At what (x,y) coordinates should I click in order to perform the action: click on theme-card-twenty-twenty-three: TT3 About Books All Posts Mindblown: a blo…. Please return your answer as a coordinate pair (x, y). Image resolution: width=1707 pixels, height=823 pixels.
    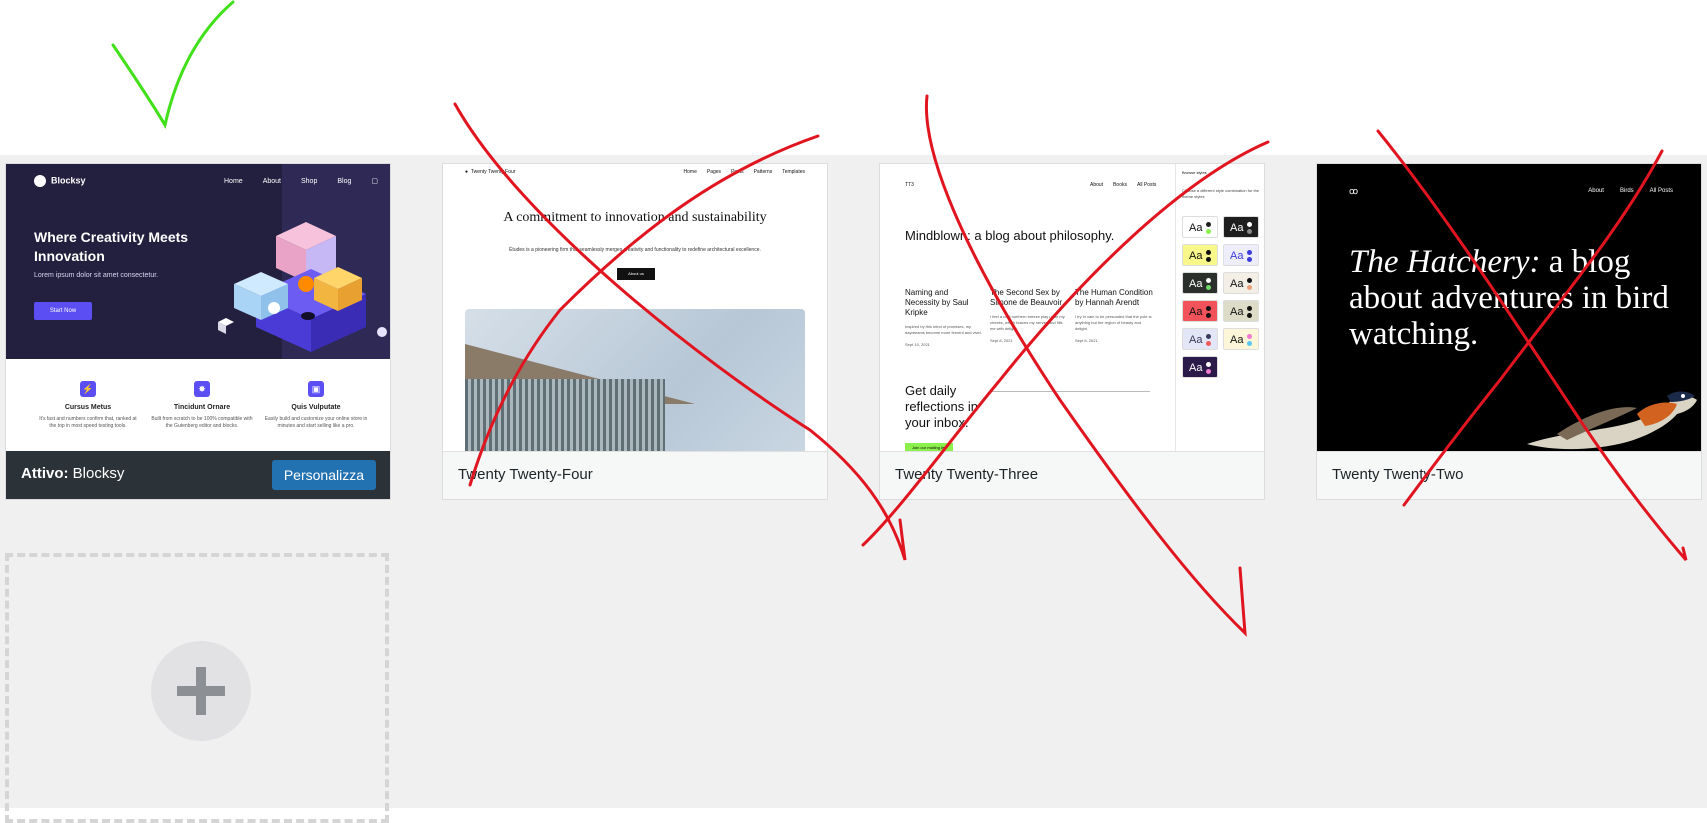
    Looking at the image, I should click on (1072, 331).